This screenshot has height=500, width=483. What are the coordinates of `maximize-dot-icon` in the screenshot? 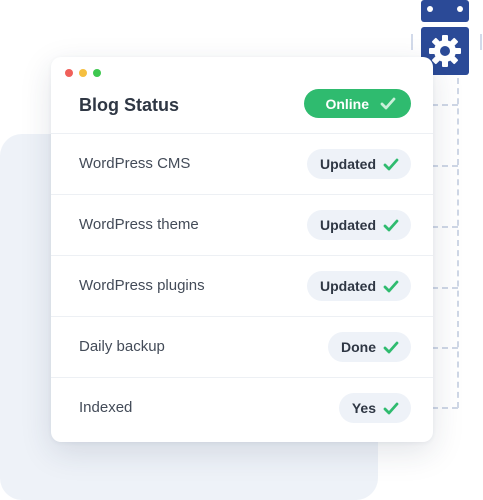 It's located at (97, 73).